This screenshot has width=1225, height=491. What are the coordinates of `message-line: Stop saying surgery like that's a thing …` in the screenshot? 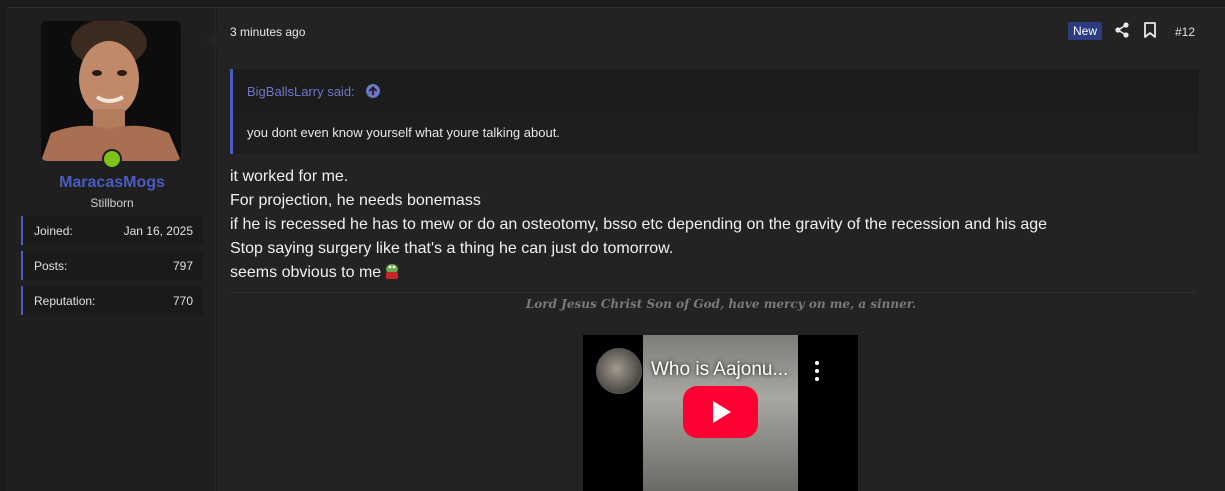 It's located at (452, 248).